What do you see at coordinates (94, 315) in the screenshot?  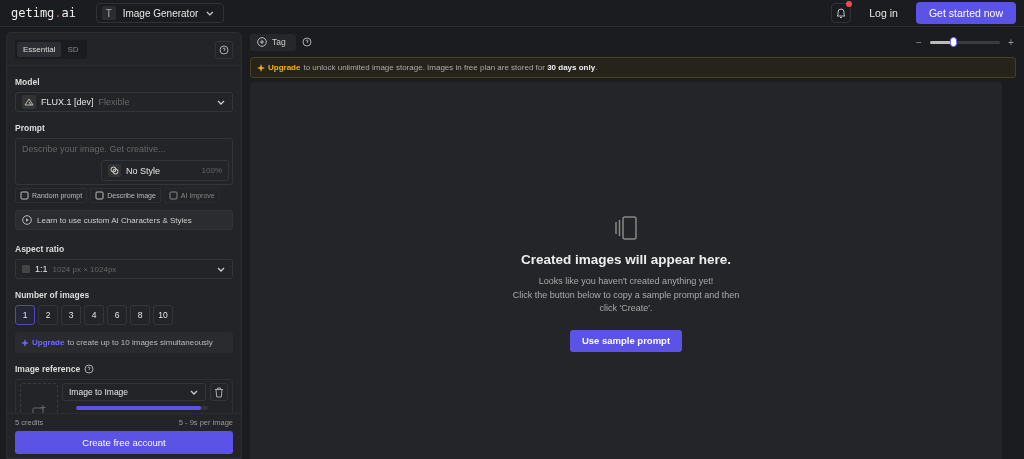 I see `image-count-option: 4` at bounding box center [94, 315].